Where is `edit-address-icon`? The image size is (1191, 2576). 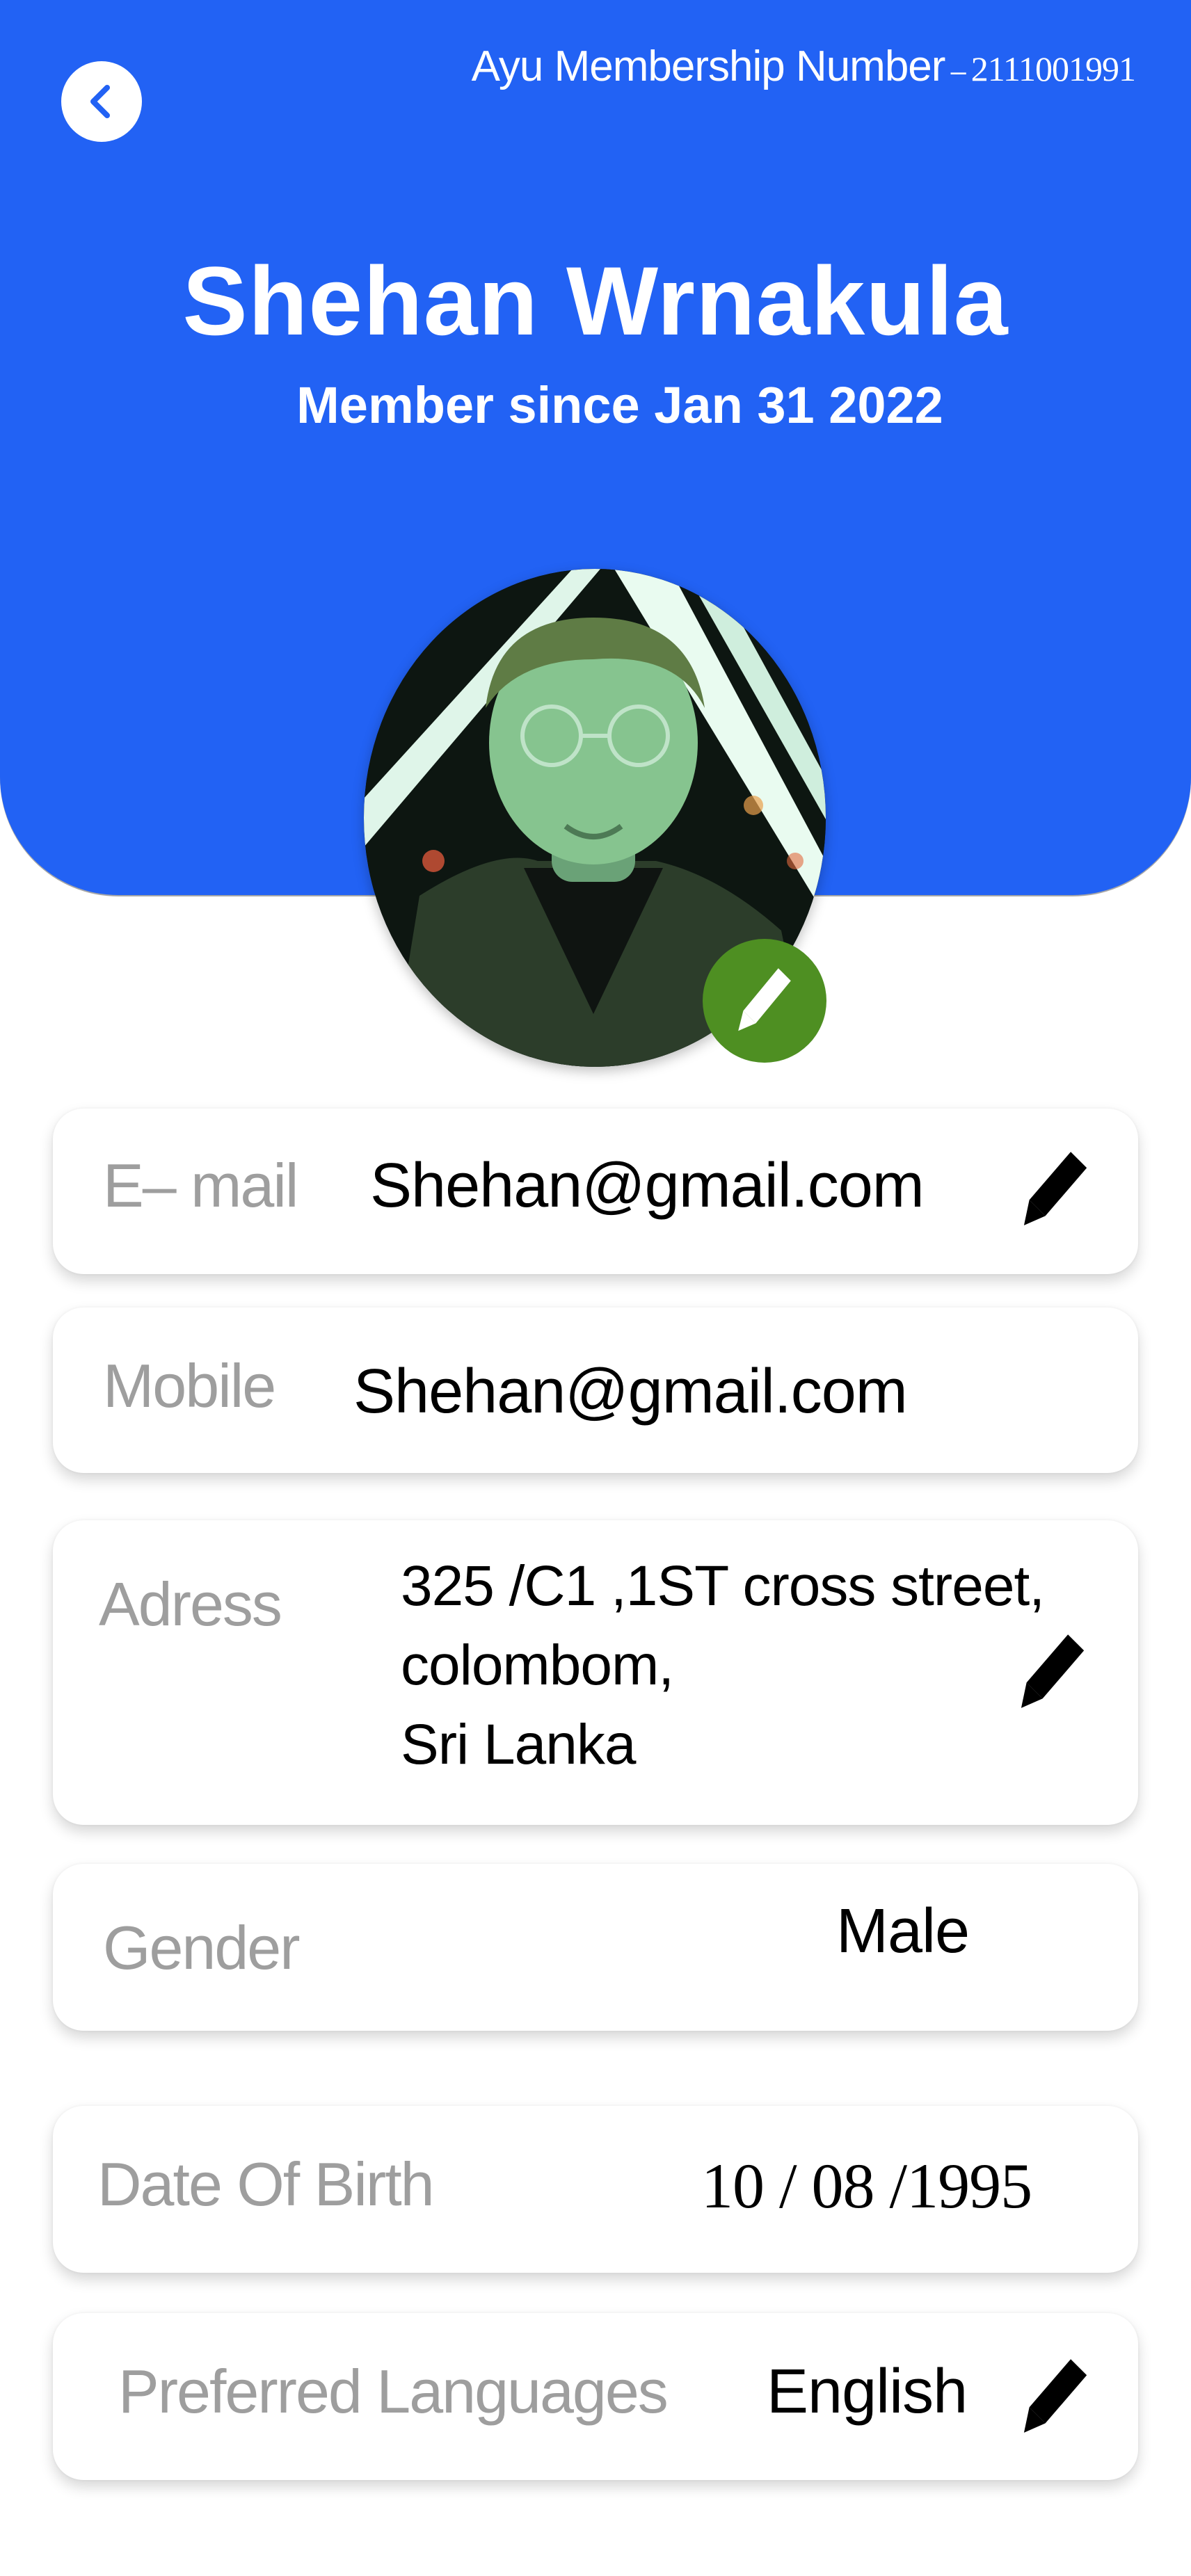 edit-address-icon is located at coordinates (1054, 1672).